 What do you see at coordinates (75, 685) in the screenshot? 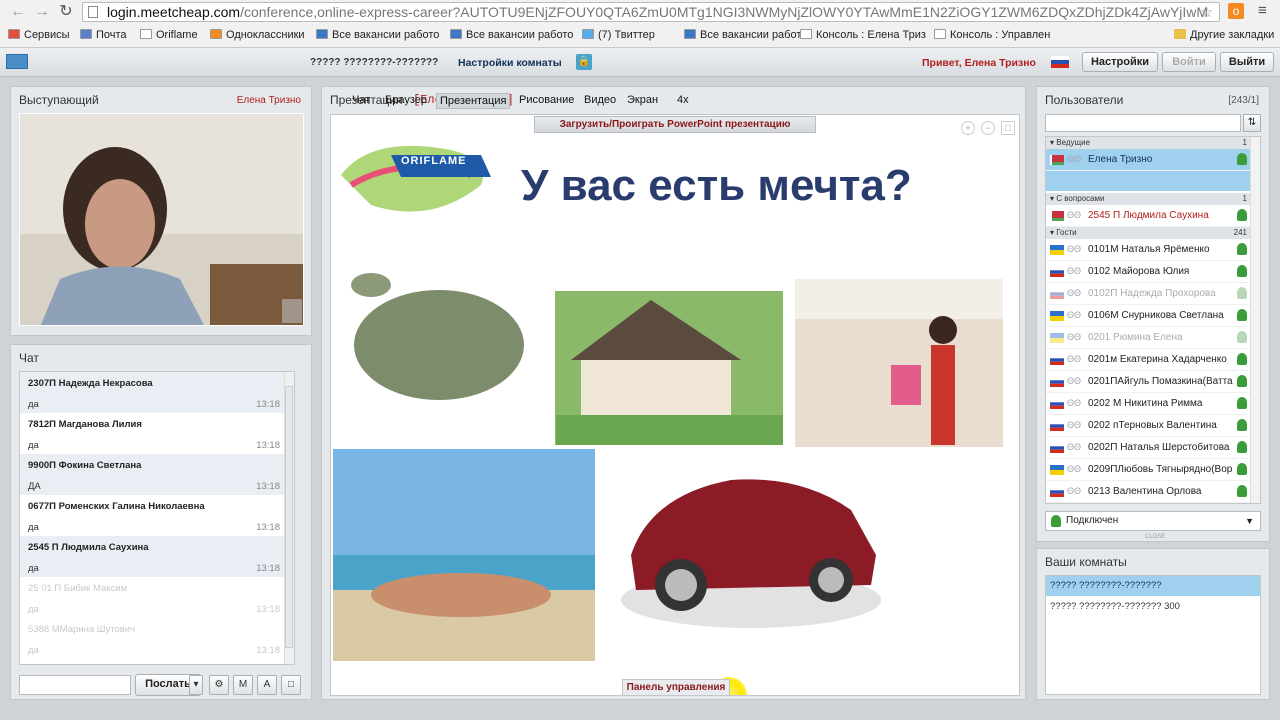
I see `chat-input` at bounding box center [75, 685].